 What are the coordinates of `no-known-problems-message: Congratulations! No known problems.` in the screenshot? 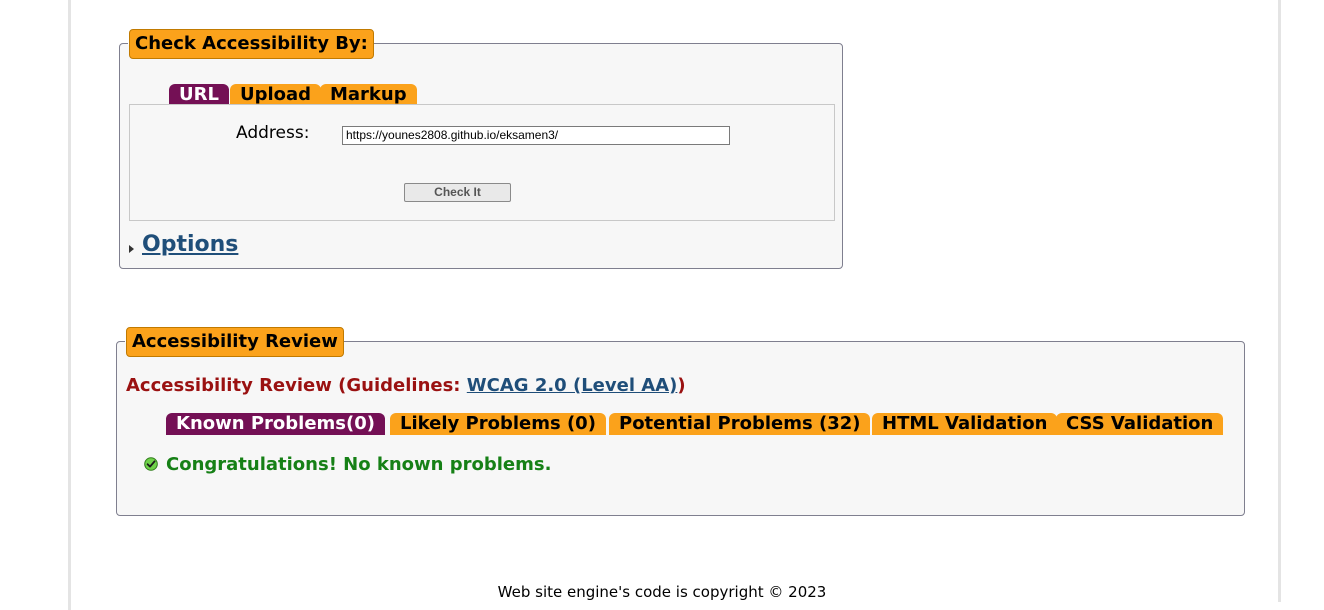 It's located at (359, 464).